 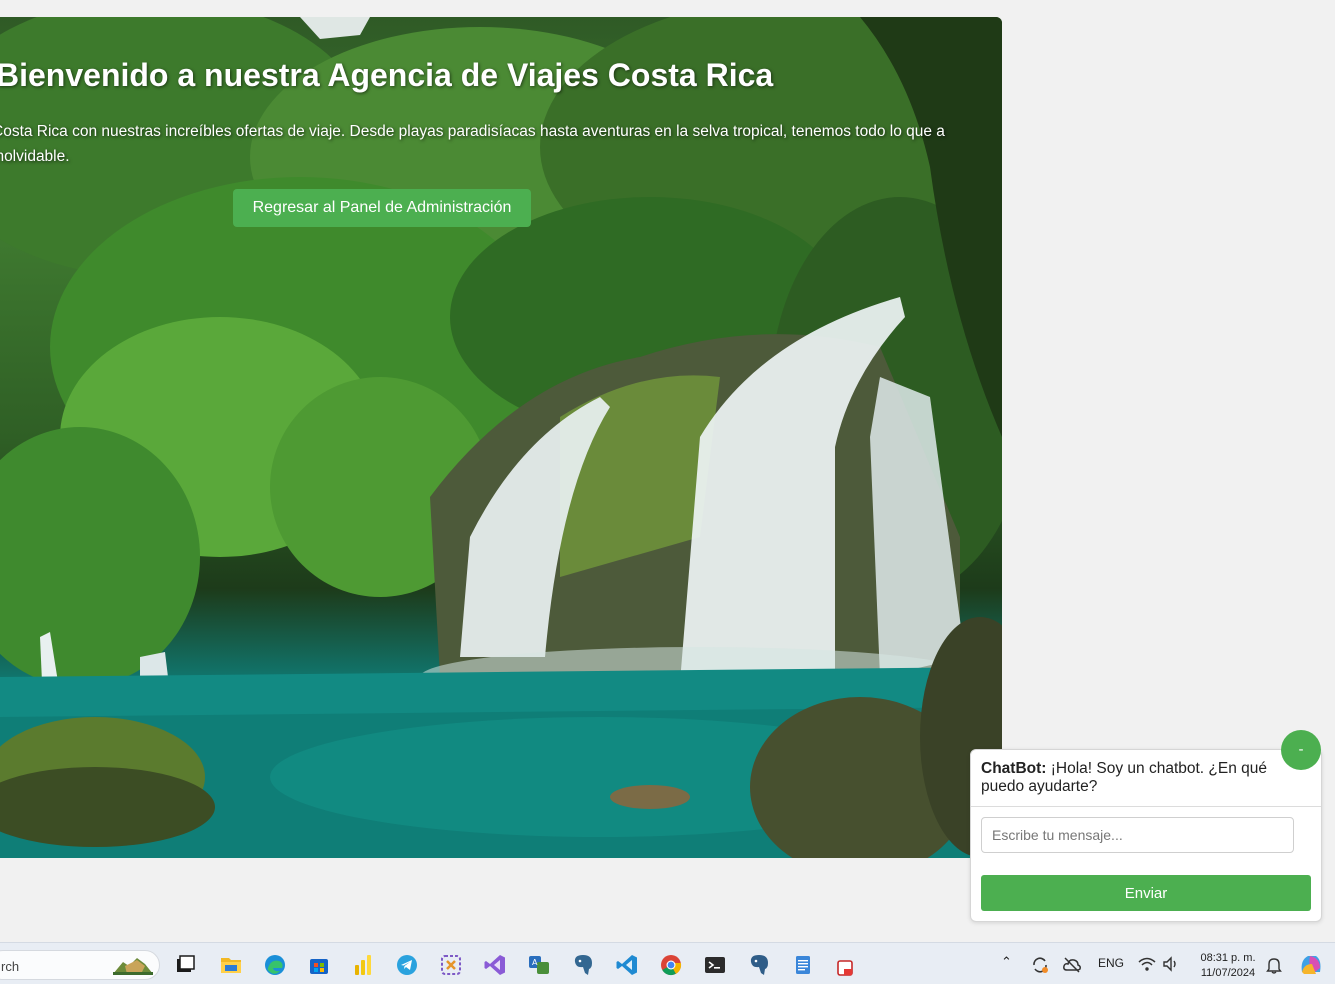 I want to click on translator-icon: A, so click(x=539, y=965).